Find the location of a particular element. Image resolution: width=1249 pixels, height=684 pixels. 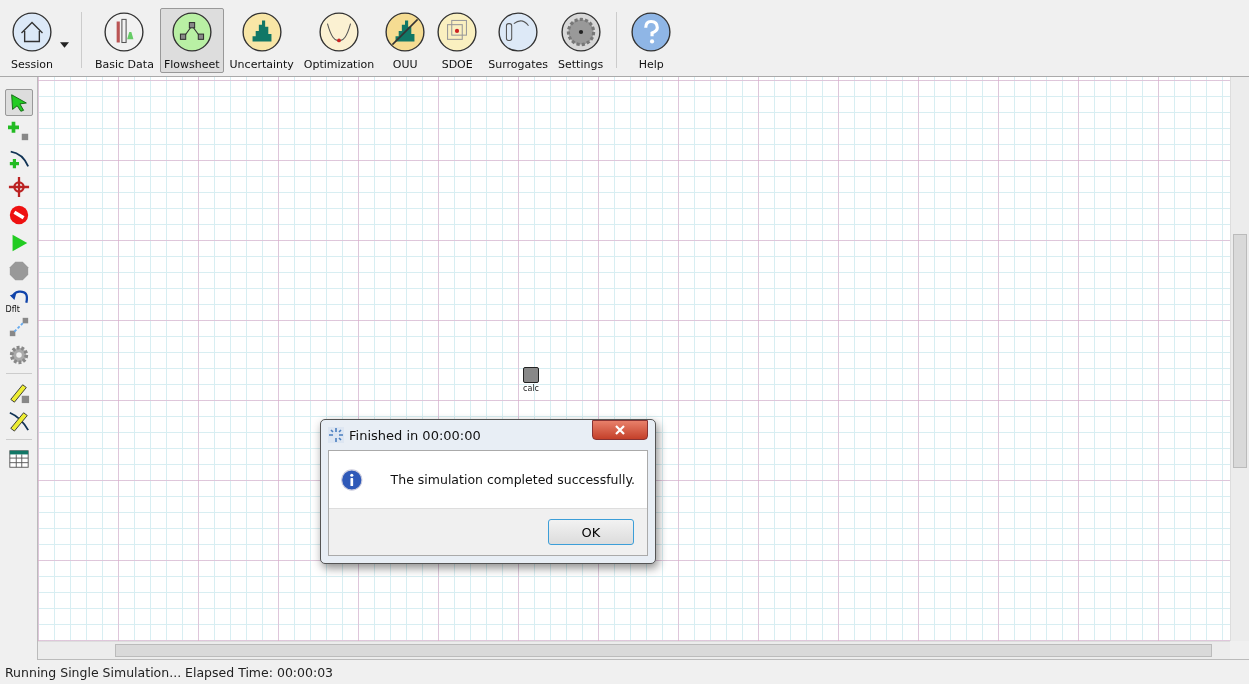

toolbar-button: Optimization is located at coordinates (339, 40).